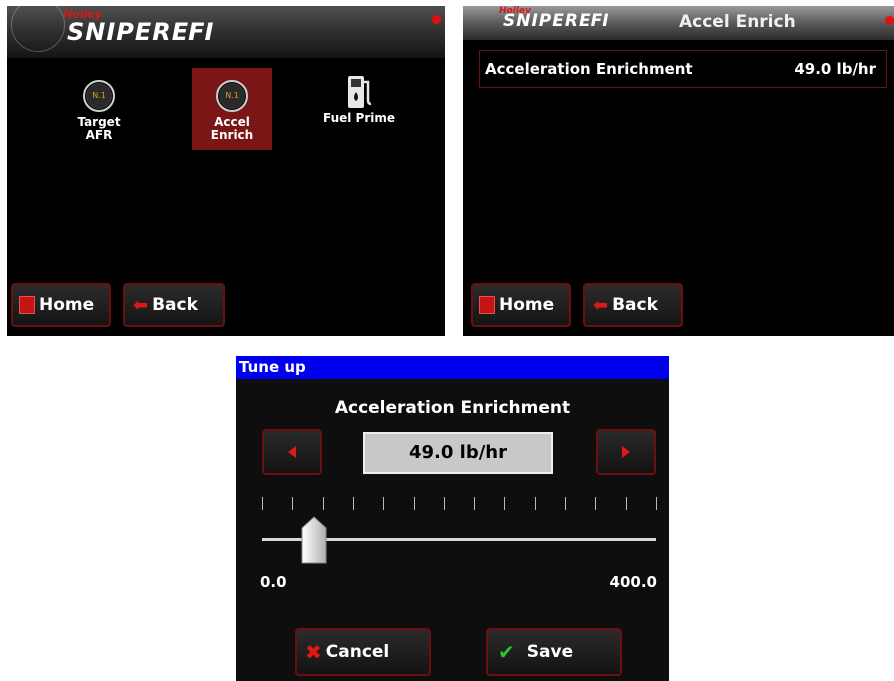 The width and height of the screenshot is (894, 681). Describe the element at coordinates (737, 22) in the screenshot. I see `screen-title: Accel Enrich` at that location.